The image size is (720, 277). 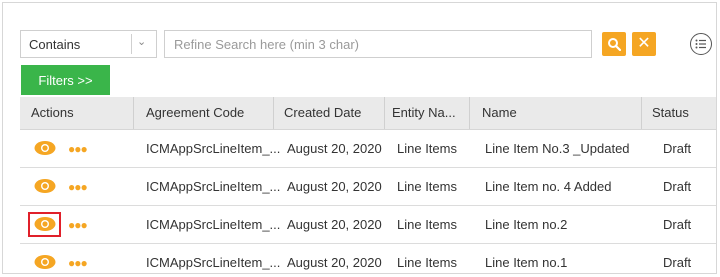 I want to click on filter-mode-select: Contains ⌄, so click(x=88, y=44).